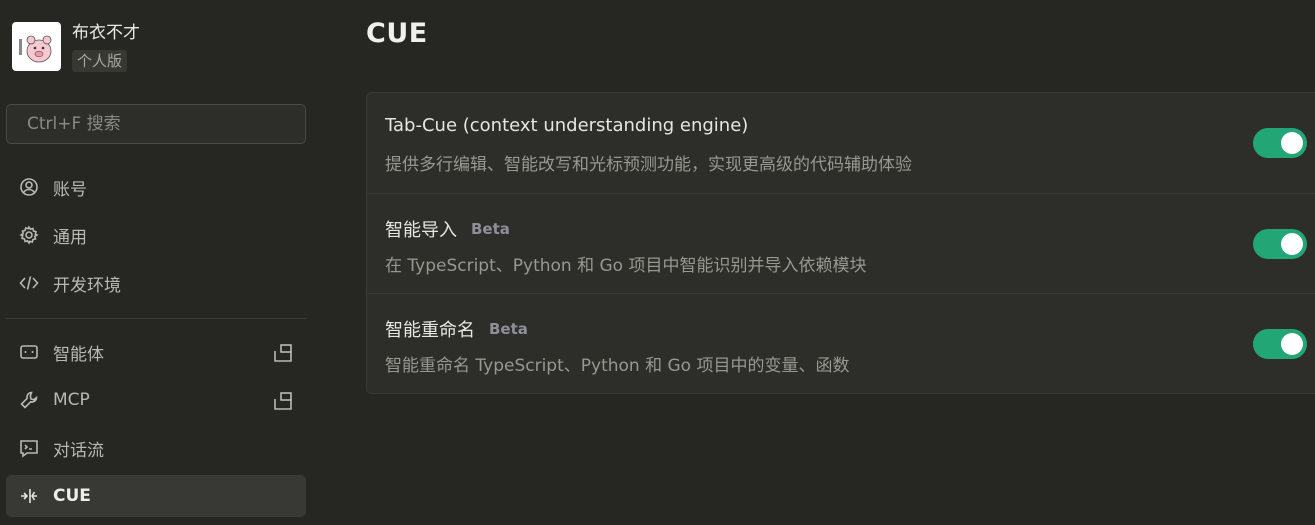 This screenshot has width=1315, height=525. Describe the element at coordinates (100, 61) in the screenshot. I see `plan-badge: 个人版` at that location.